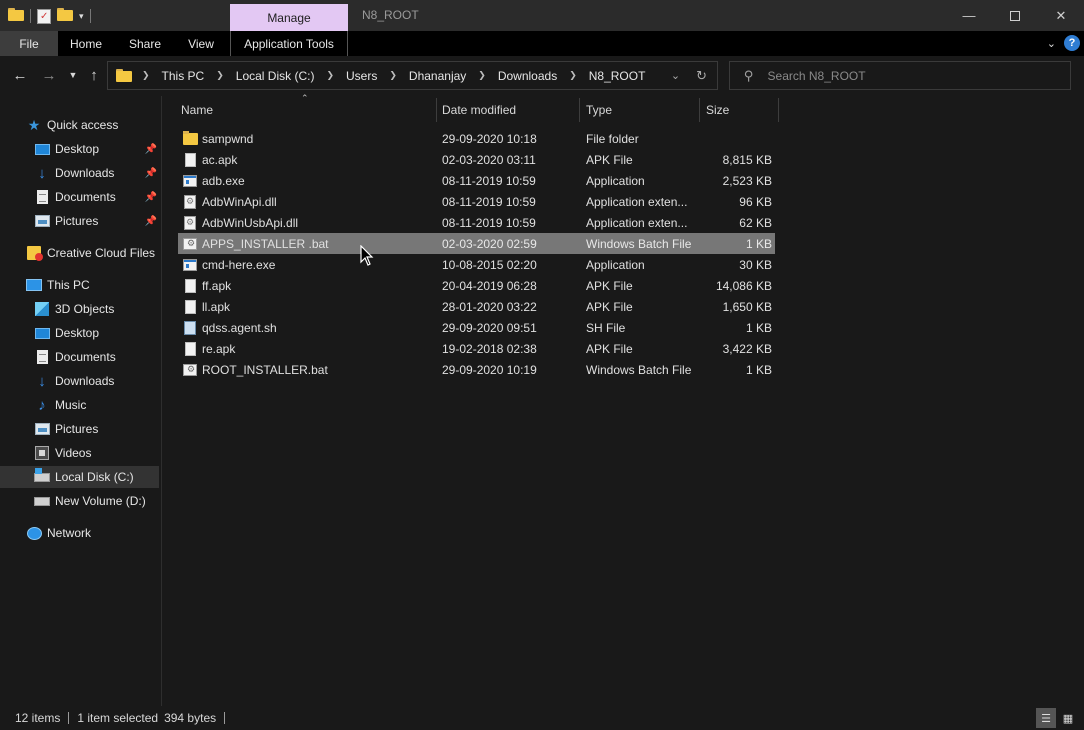 Image resolution: width=1084 pixels, height=730 pixels. Describe the element at coordinates (44, 16) in the screenshot. I see `properties-icon: ✓` at that location.